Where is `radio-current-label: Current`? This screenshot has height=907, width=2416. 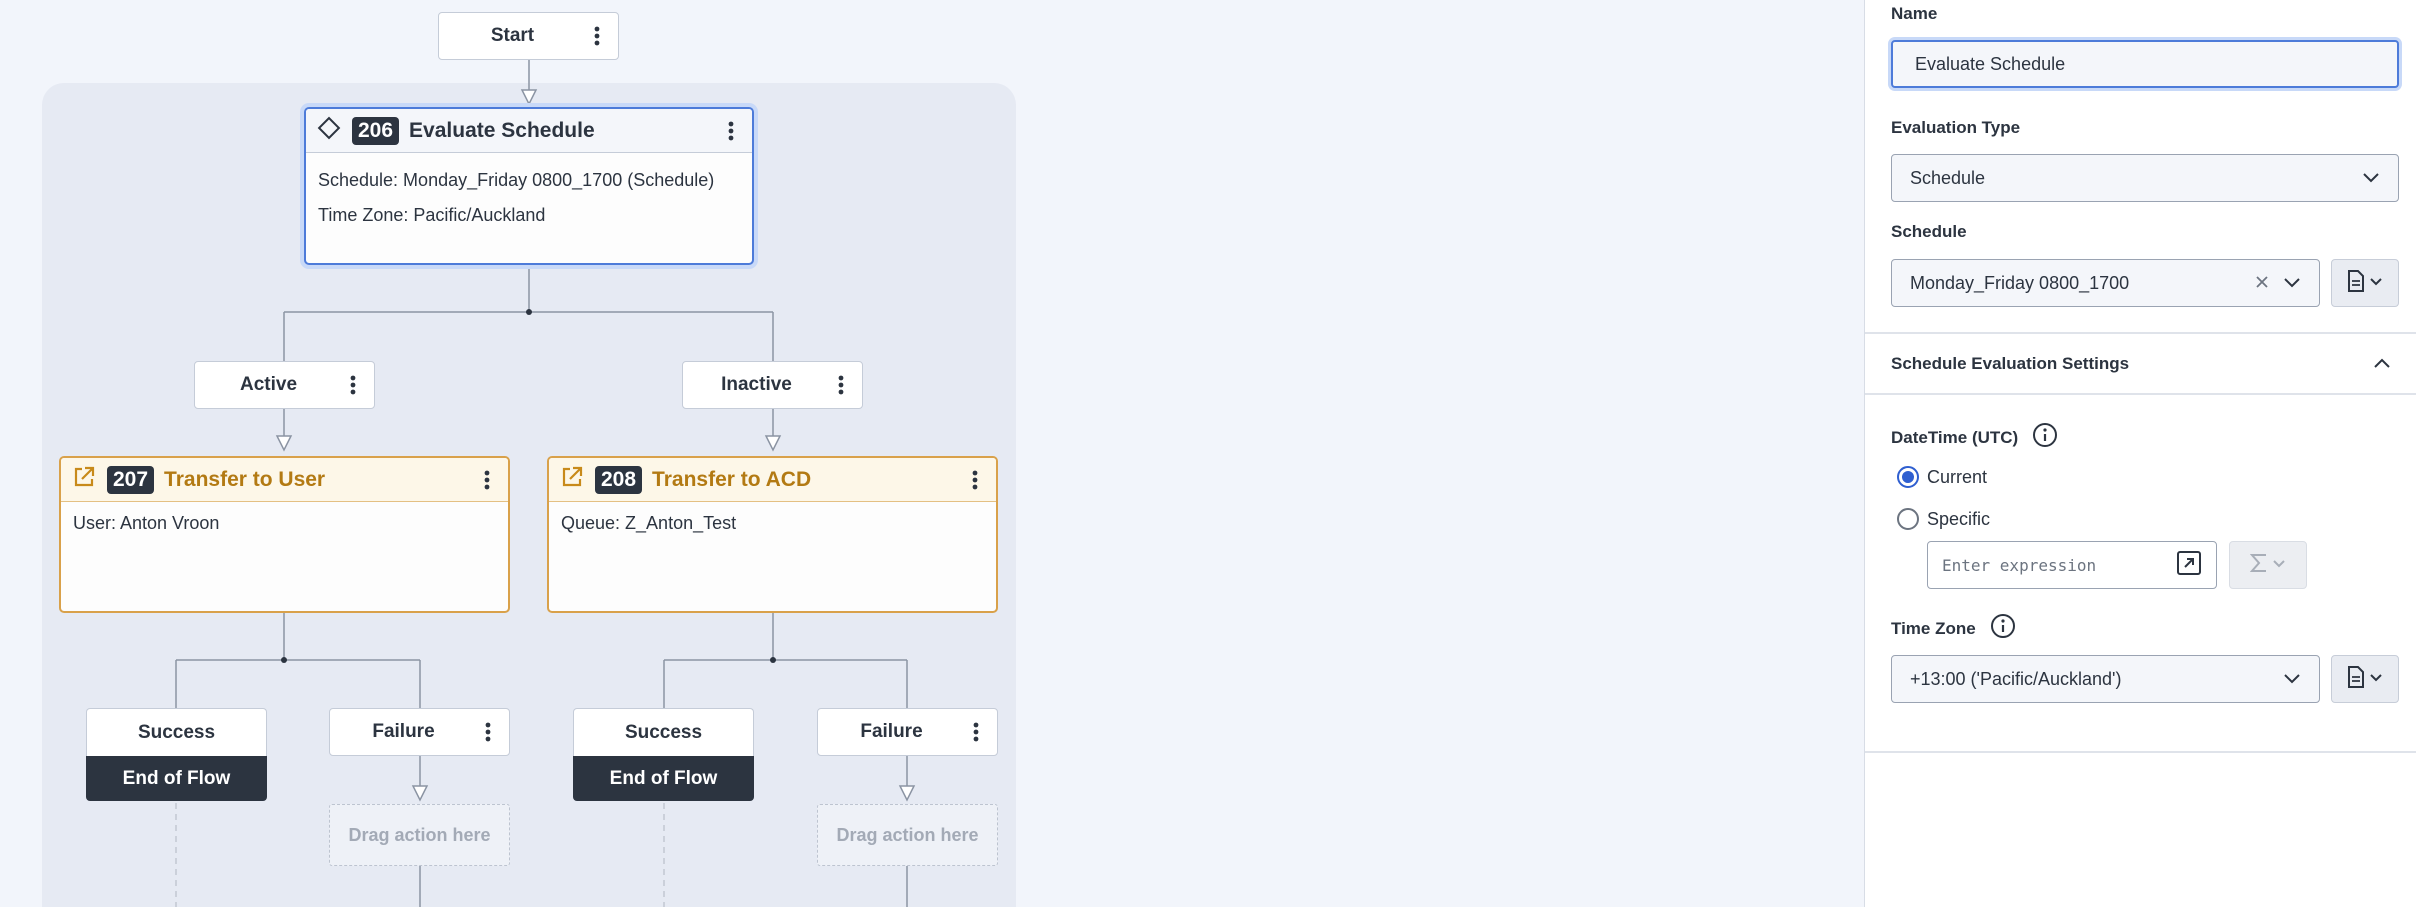
radio-current-label: Current is located at coordinates (1957, 476).